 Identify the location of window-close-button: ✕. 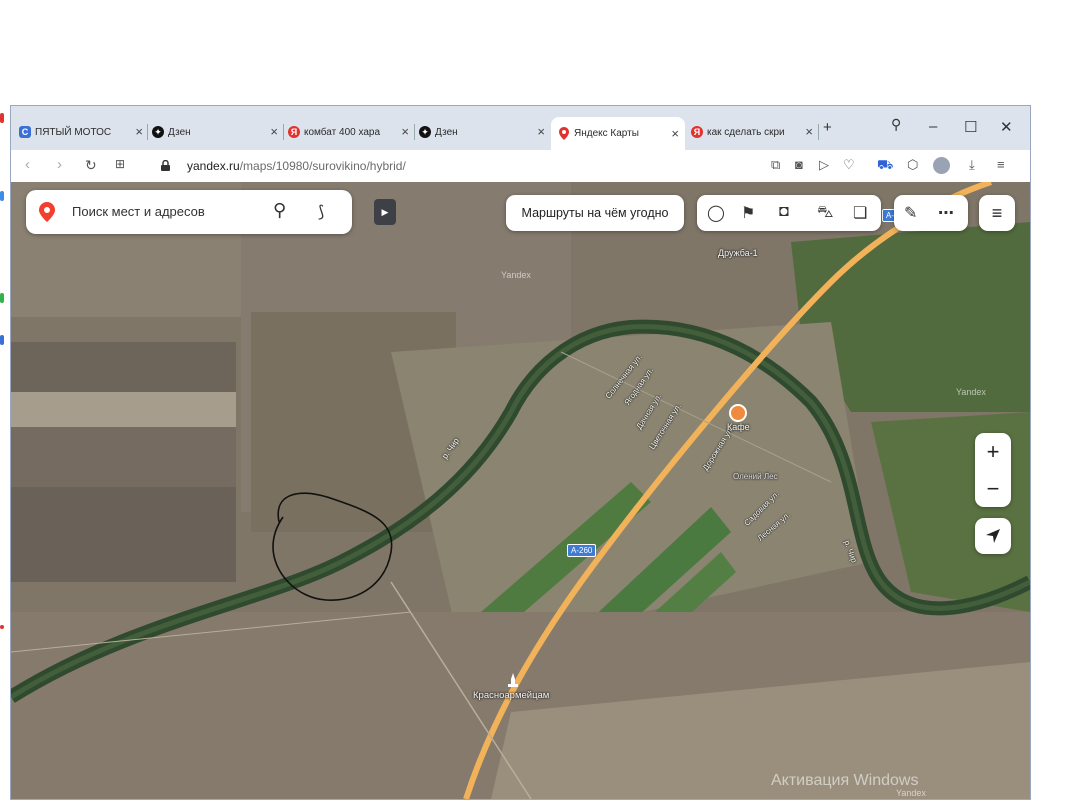
(1006, 127).